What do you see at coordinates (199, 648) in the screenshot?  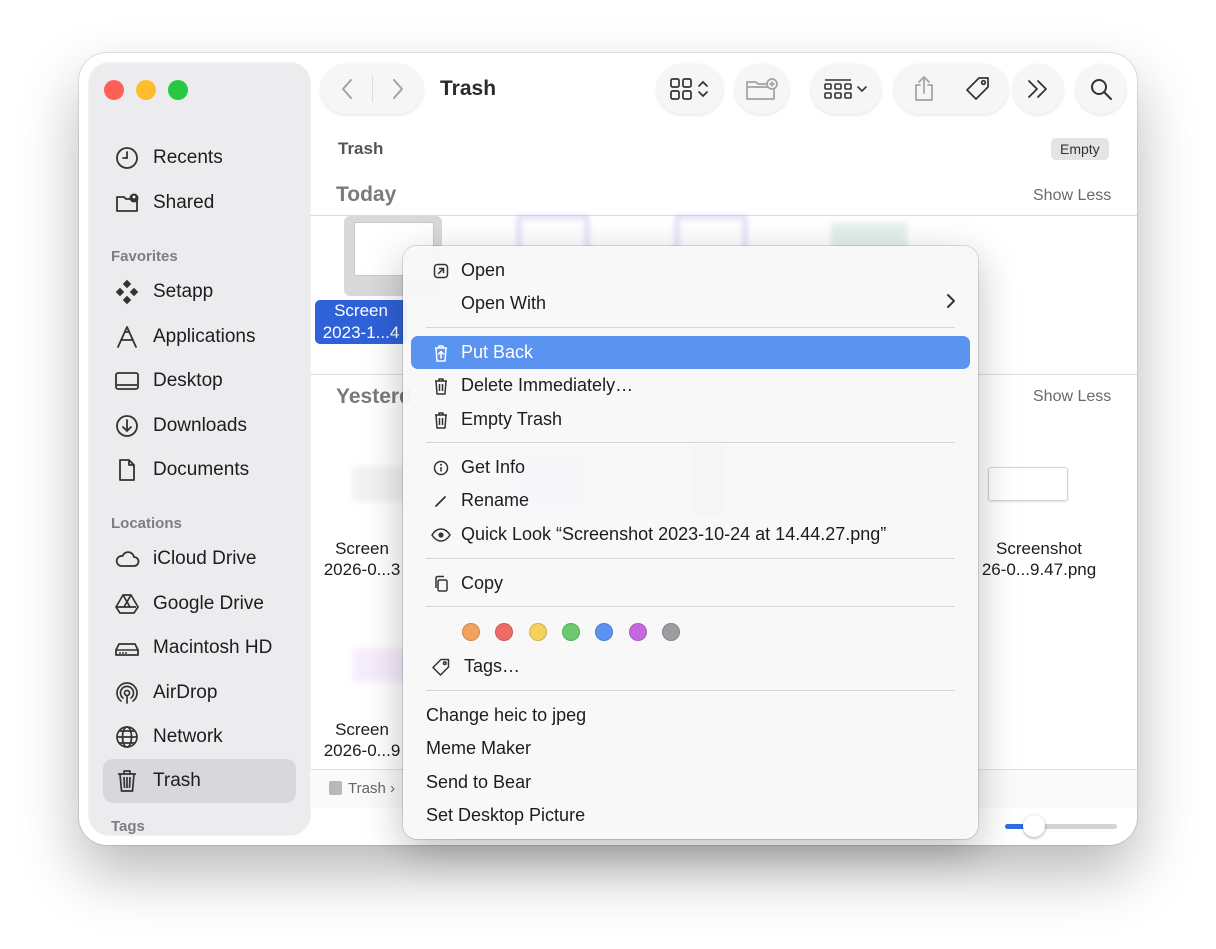 I see `sidebar-item-macintosh-hd: Macintosh HD` at bounding box center [199, 648].